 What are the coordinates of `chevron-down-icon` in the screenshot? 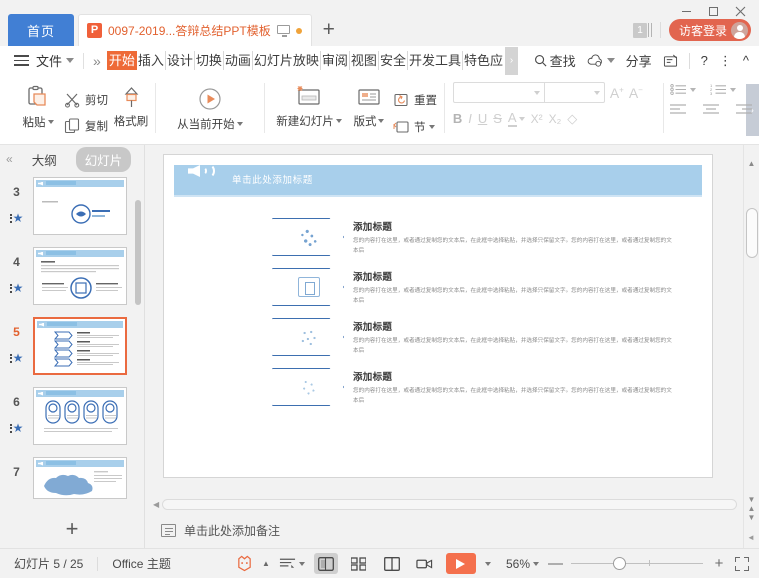 It's located at (487, 563).